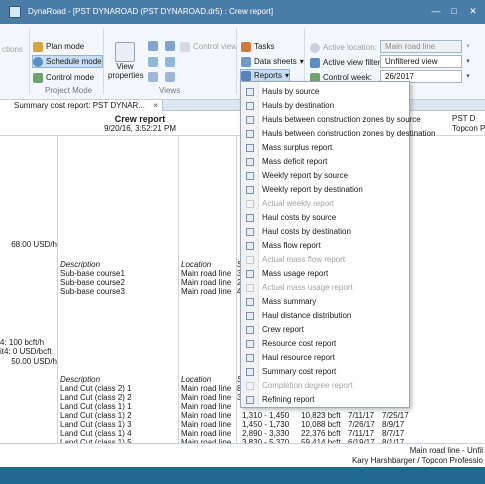 The height and width of the screenshot is (484, 485). What do you see at coordinates (325, 358) in the screenshot?
I see `menu-item-haul-resource-report: Haul resource report` at bounding box center [325, 358].